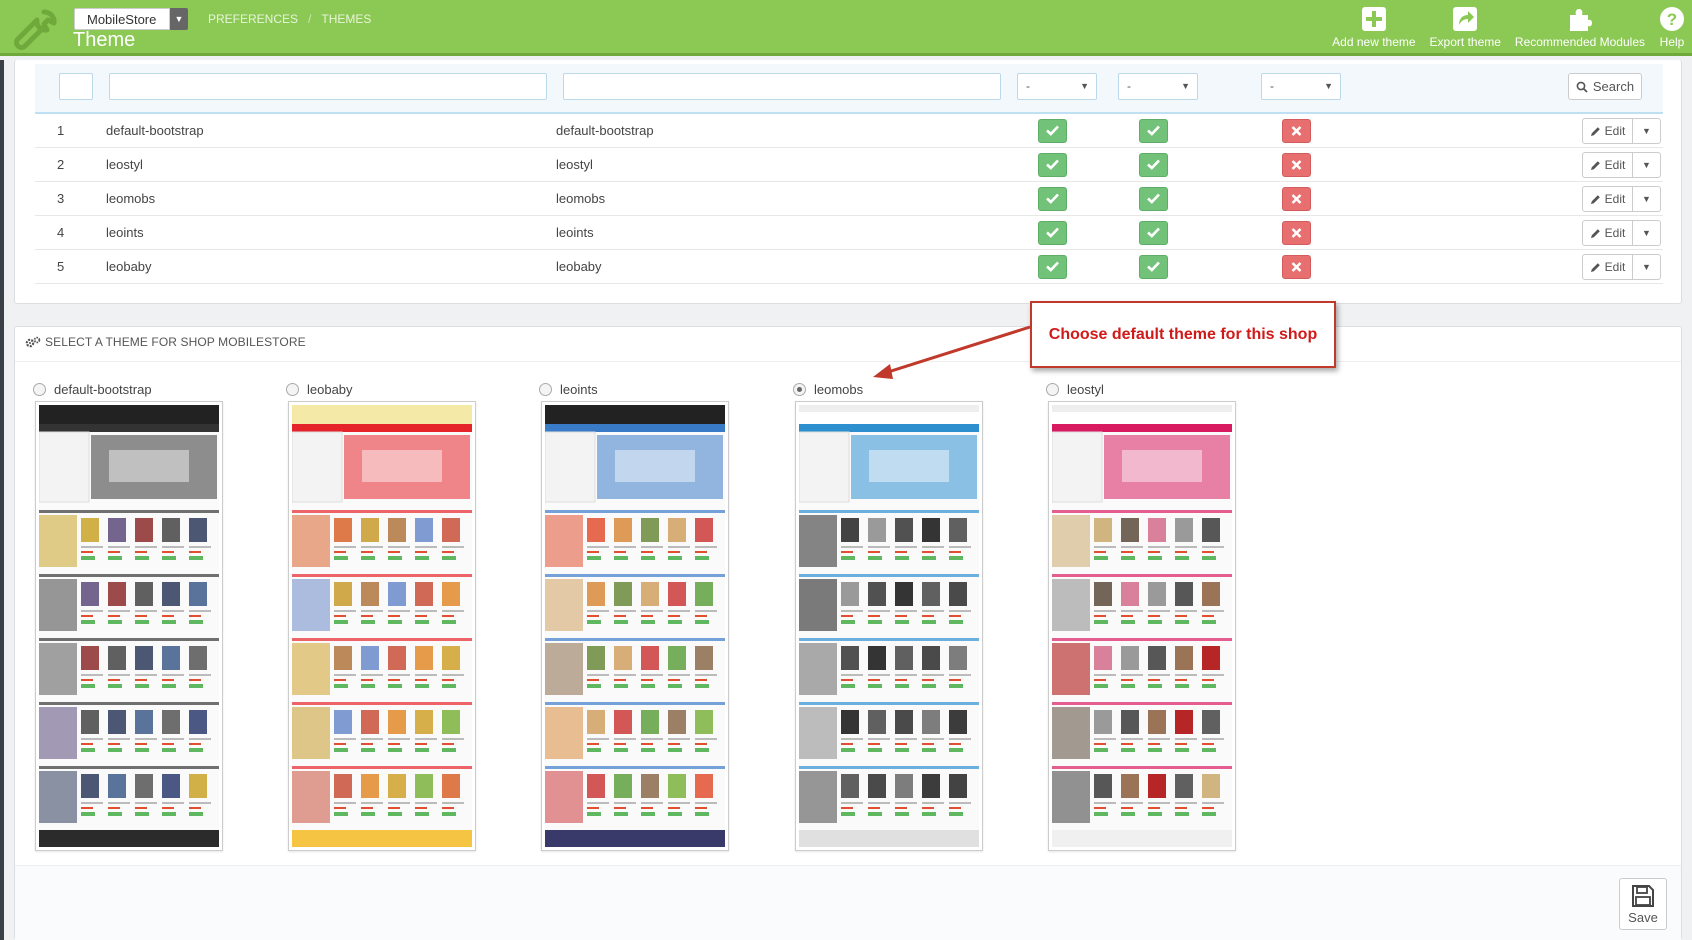 This screenshot has width=1692, height=940. Describe the element at coordinates (1374, 42) in the screenshot. I see `add-new-theme-label: Add new theme` at that location.